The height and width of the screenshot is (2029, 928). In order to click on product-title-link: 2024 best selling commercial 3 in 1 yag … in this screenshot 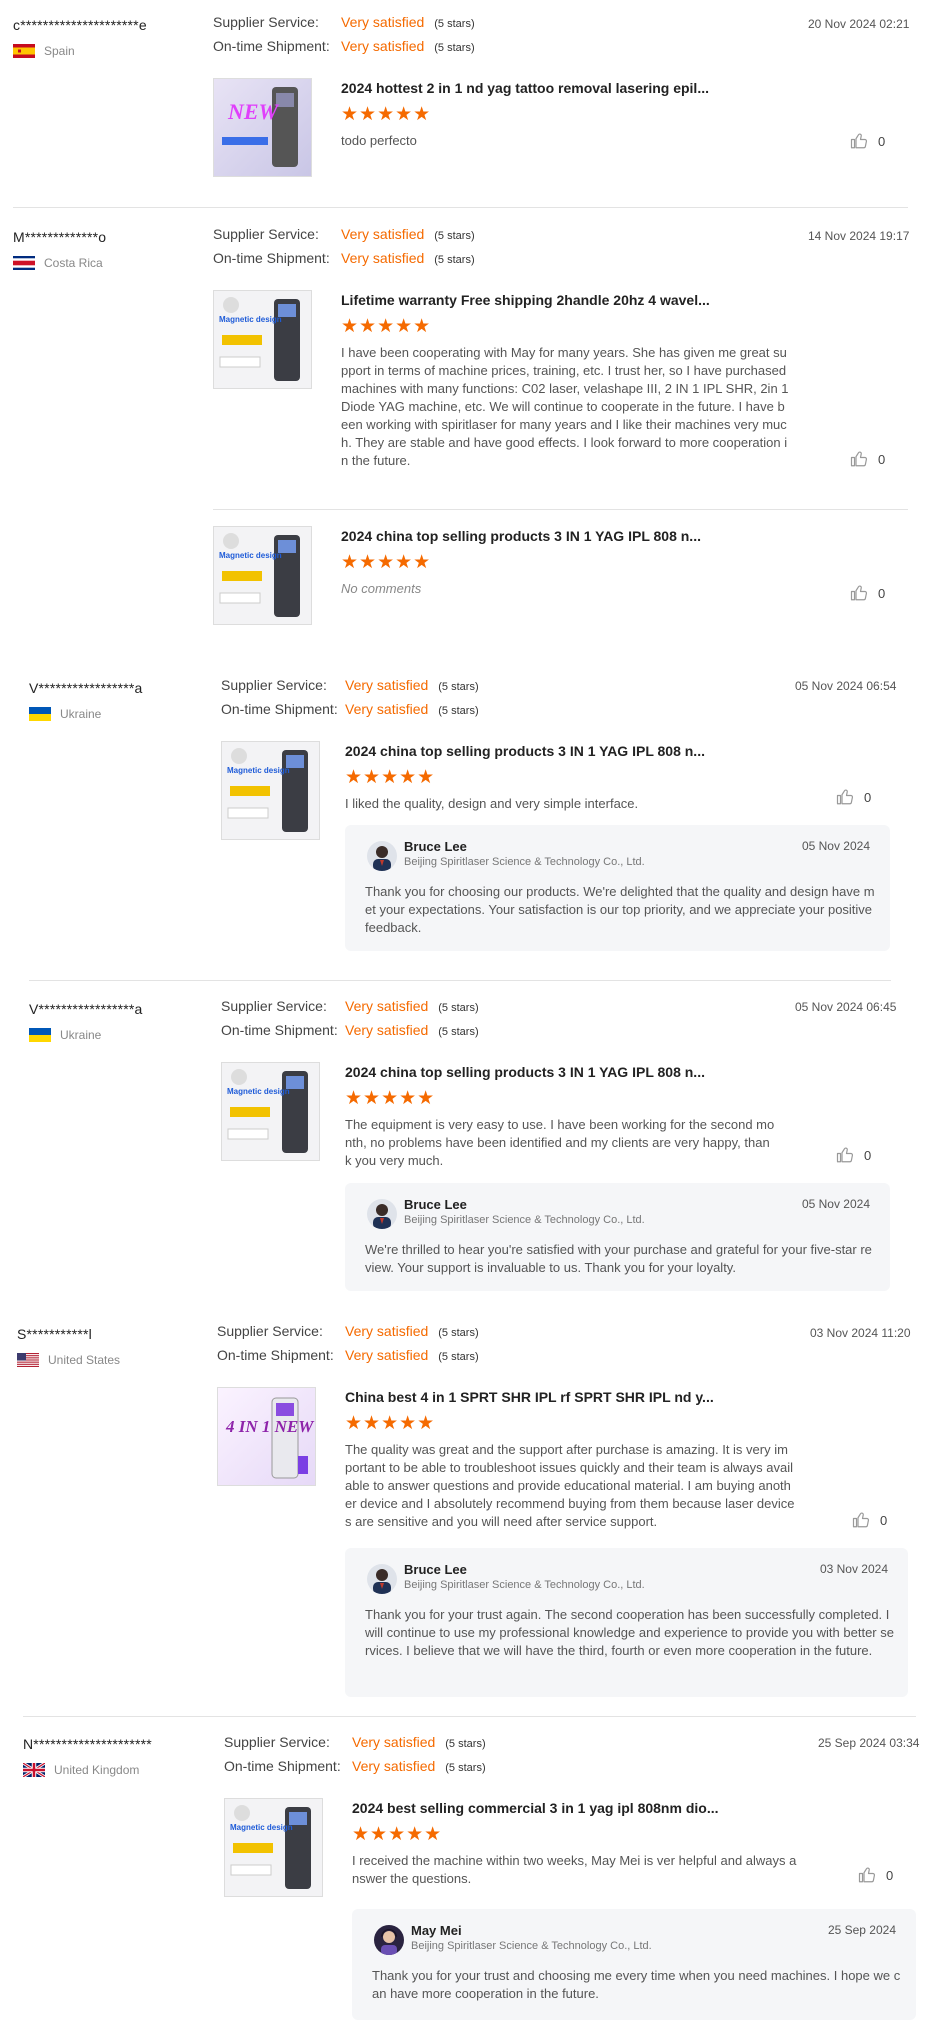, I will do `click(577, 1808)`.